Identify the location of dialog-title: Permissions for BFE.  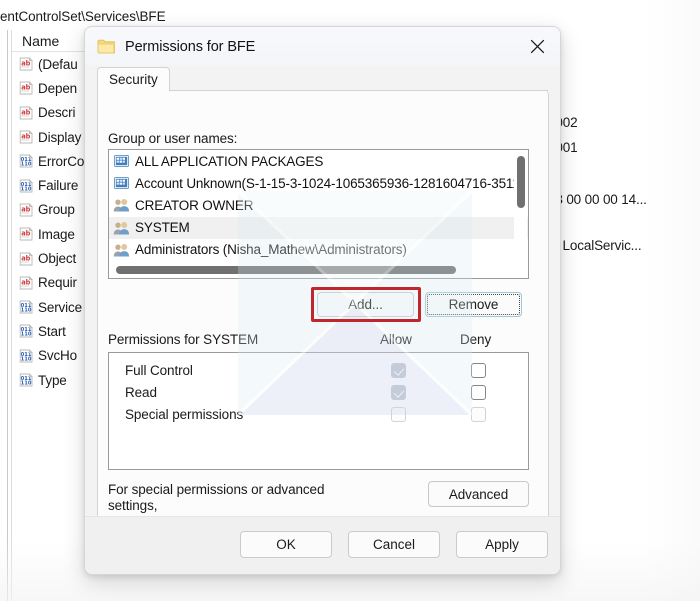
(190, 46).